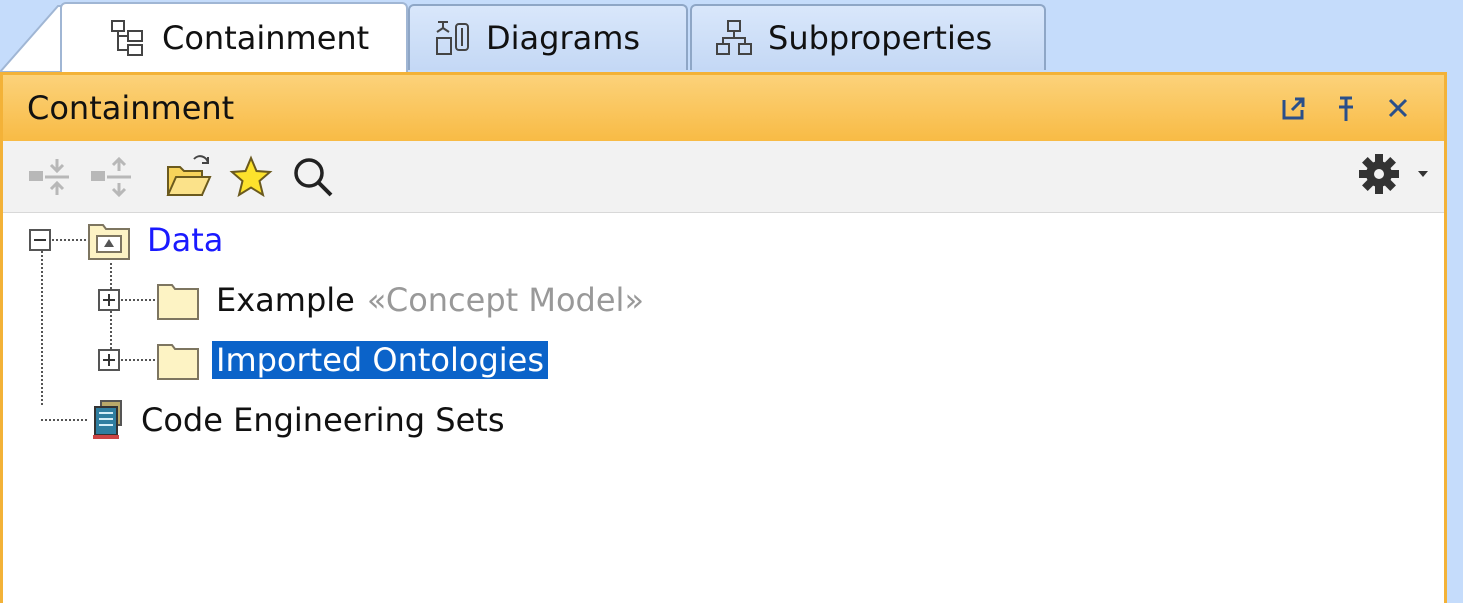 The image size is (1463, 603). I want to click on panel-header-controls, so click(1346, 108).